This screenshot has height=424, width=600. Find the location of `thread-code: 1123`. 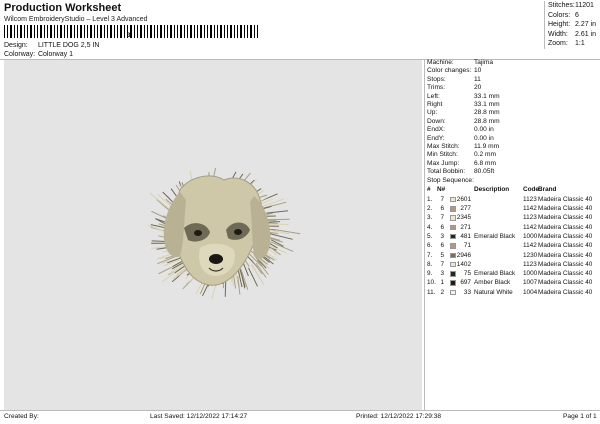

thread-code: 1123 is located at coordinates (530, 264).